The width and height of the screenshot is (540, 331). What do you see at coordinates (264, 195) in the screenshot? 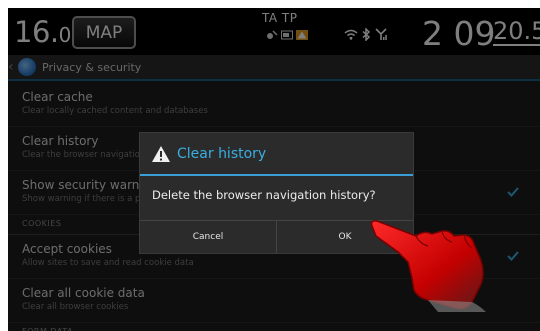
I see `dialog-message: Delete the browser navigation history?` at bounding box center [264, 195].